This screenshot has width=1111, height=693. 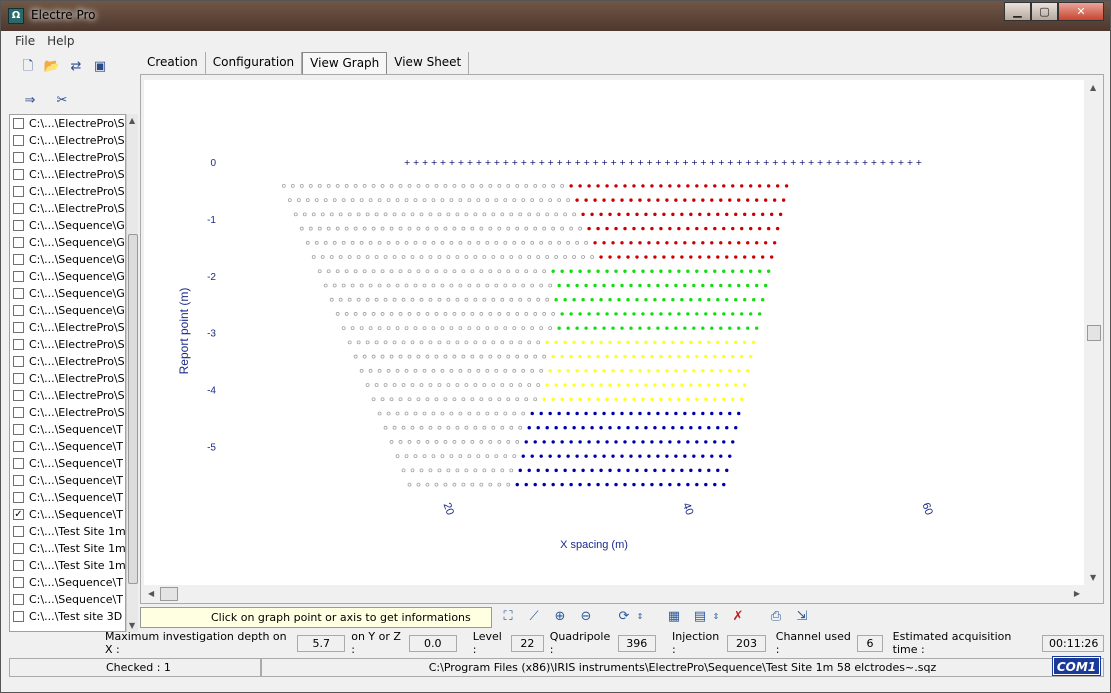 I want to click on spin-icon: ⇕, so click(x=640, y=617).